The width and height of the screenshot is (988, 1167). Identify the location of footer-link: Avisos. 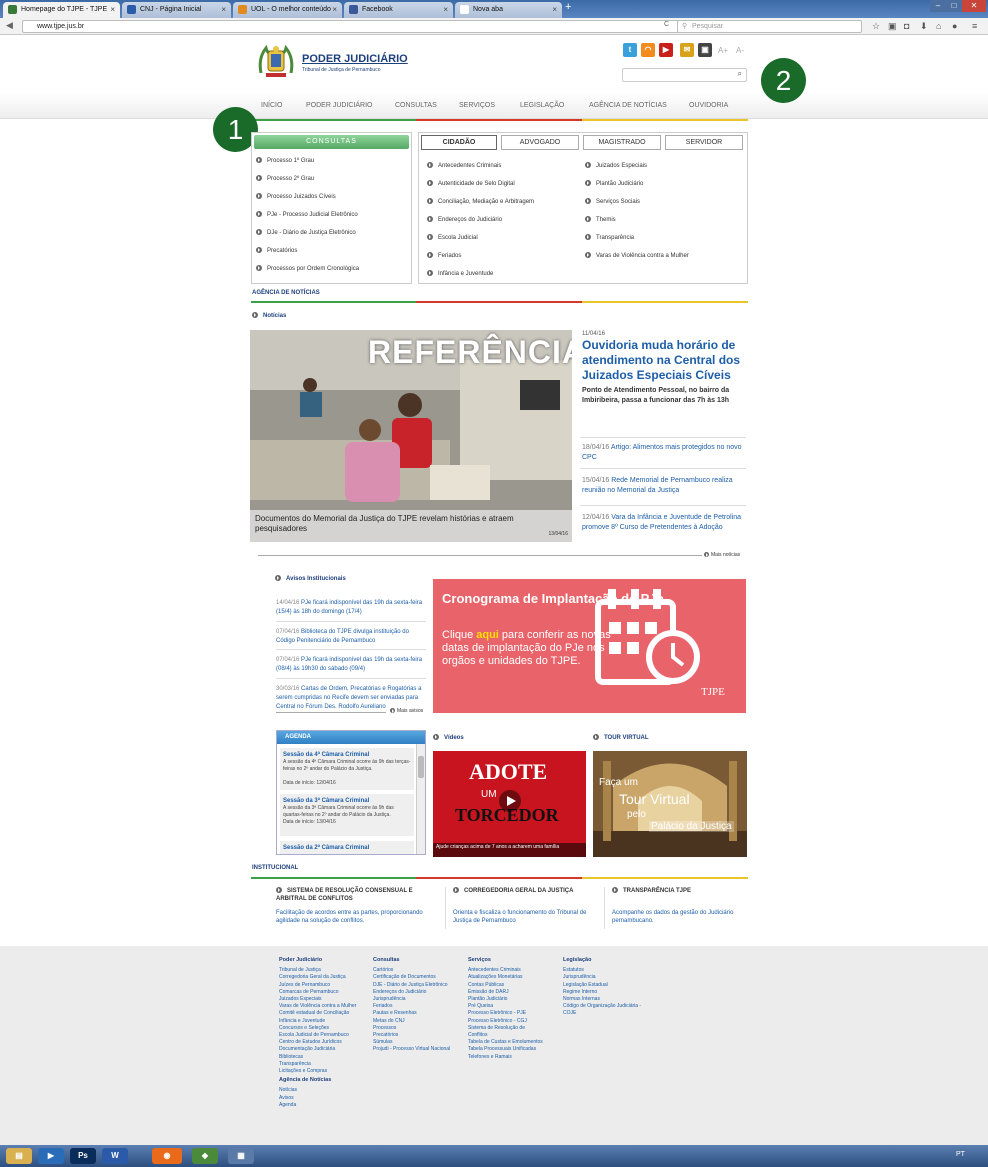
(317, 1098).